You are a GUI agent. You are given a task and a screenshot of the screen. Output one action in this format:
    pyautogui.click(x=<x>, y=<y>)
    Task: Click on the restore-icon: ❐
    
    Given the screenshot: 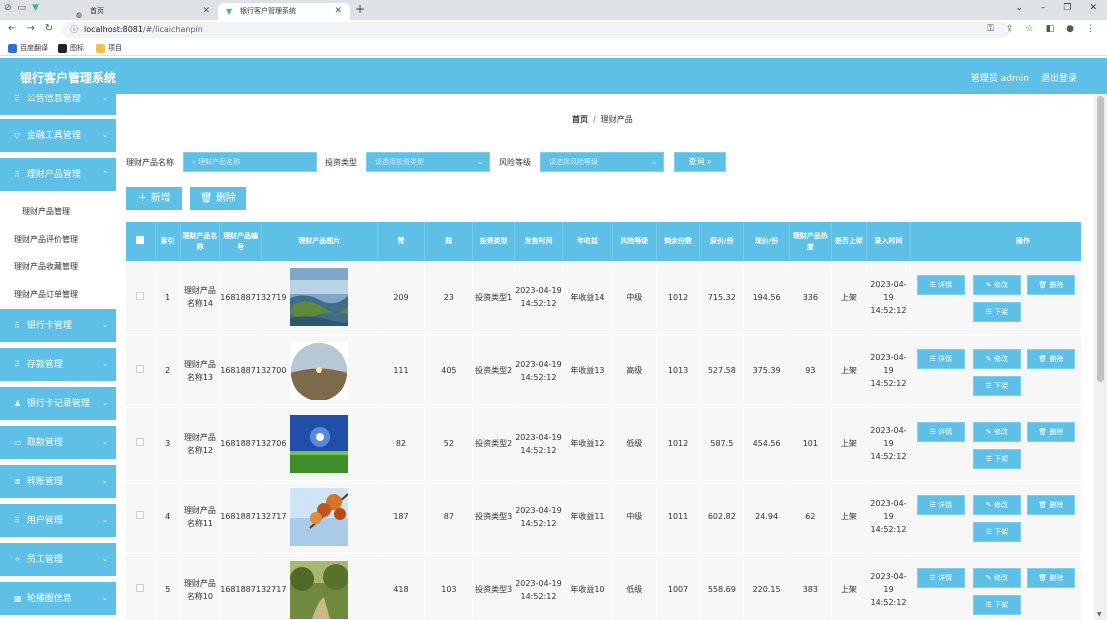 What is the action you would take?
    pyautogui.click(x=1067, y=8)
    